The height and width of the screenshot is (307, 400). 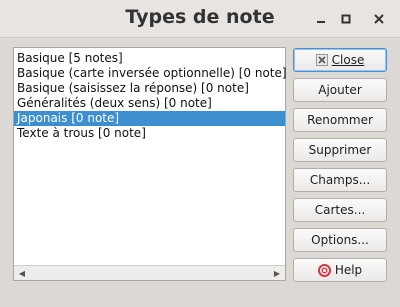 What do you see at coordinates (277, 273) in the screenshot?
I see `scroll-right-icon: ▶` at bounding box center [277, 273].